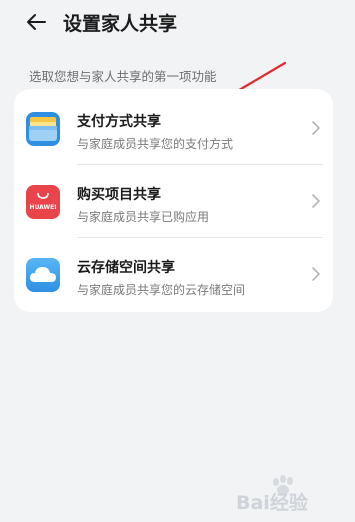 The height and width of the screenshot is (522, 355). What do you see at coordinates (43, 275) in the screenshot?
I see `cloud-icon` at bounding box center [43, 275].